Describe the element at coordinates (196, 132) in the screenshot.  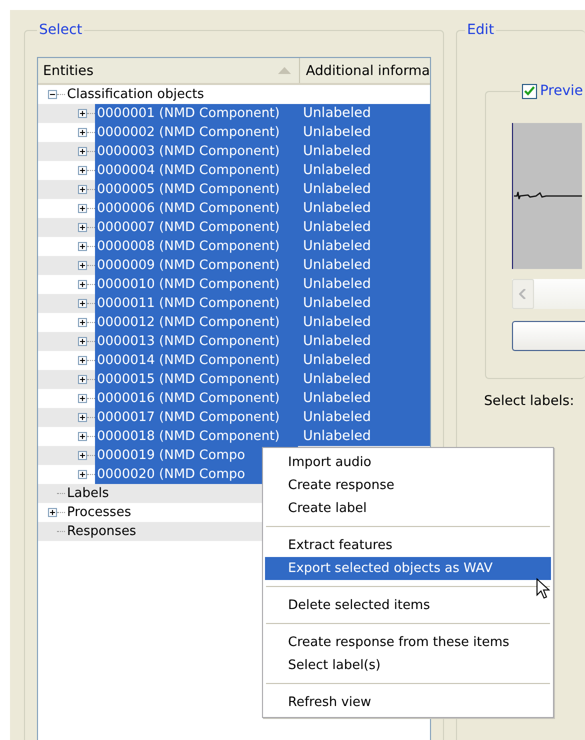
I see `tree-item: 0000002 (NMD Component)` at that location.